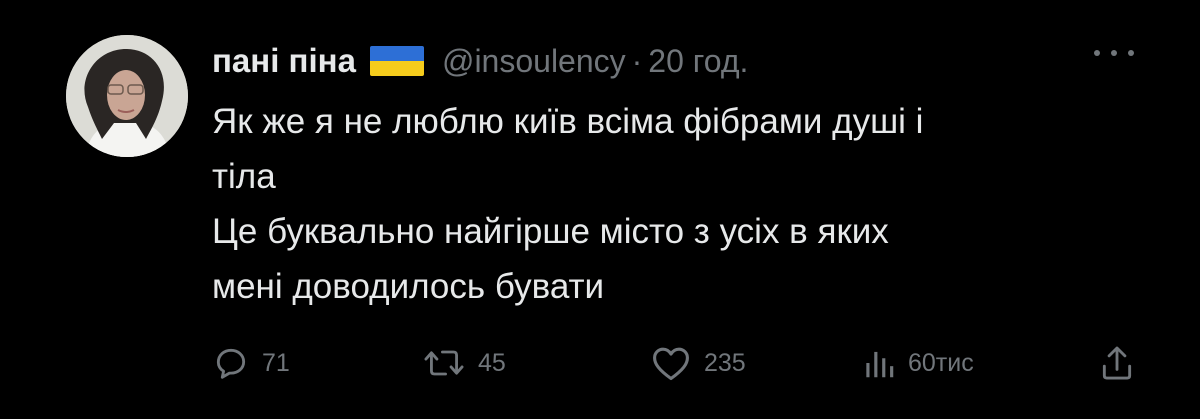 This screenshot has width=1200, height=419. Describe the element at coordinates (671, 363) in the screenshot. I see `heart-icon` at that location.